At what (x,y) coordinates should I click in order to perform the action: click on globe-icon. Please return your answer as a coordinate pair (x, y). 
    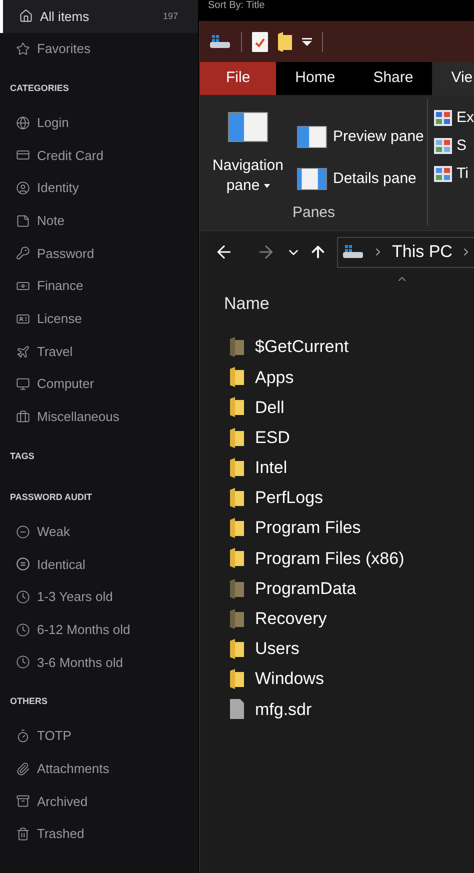
    Looking at the image, I should click on (23, 123).